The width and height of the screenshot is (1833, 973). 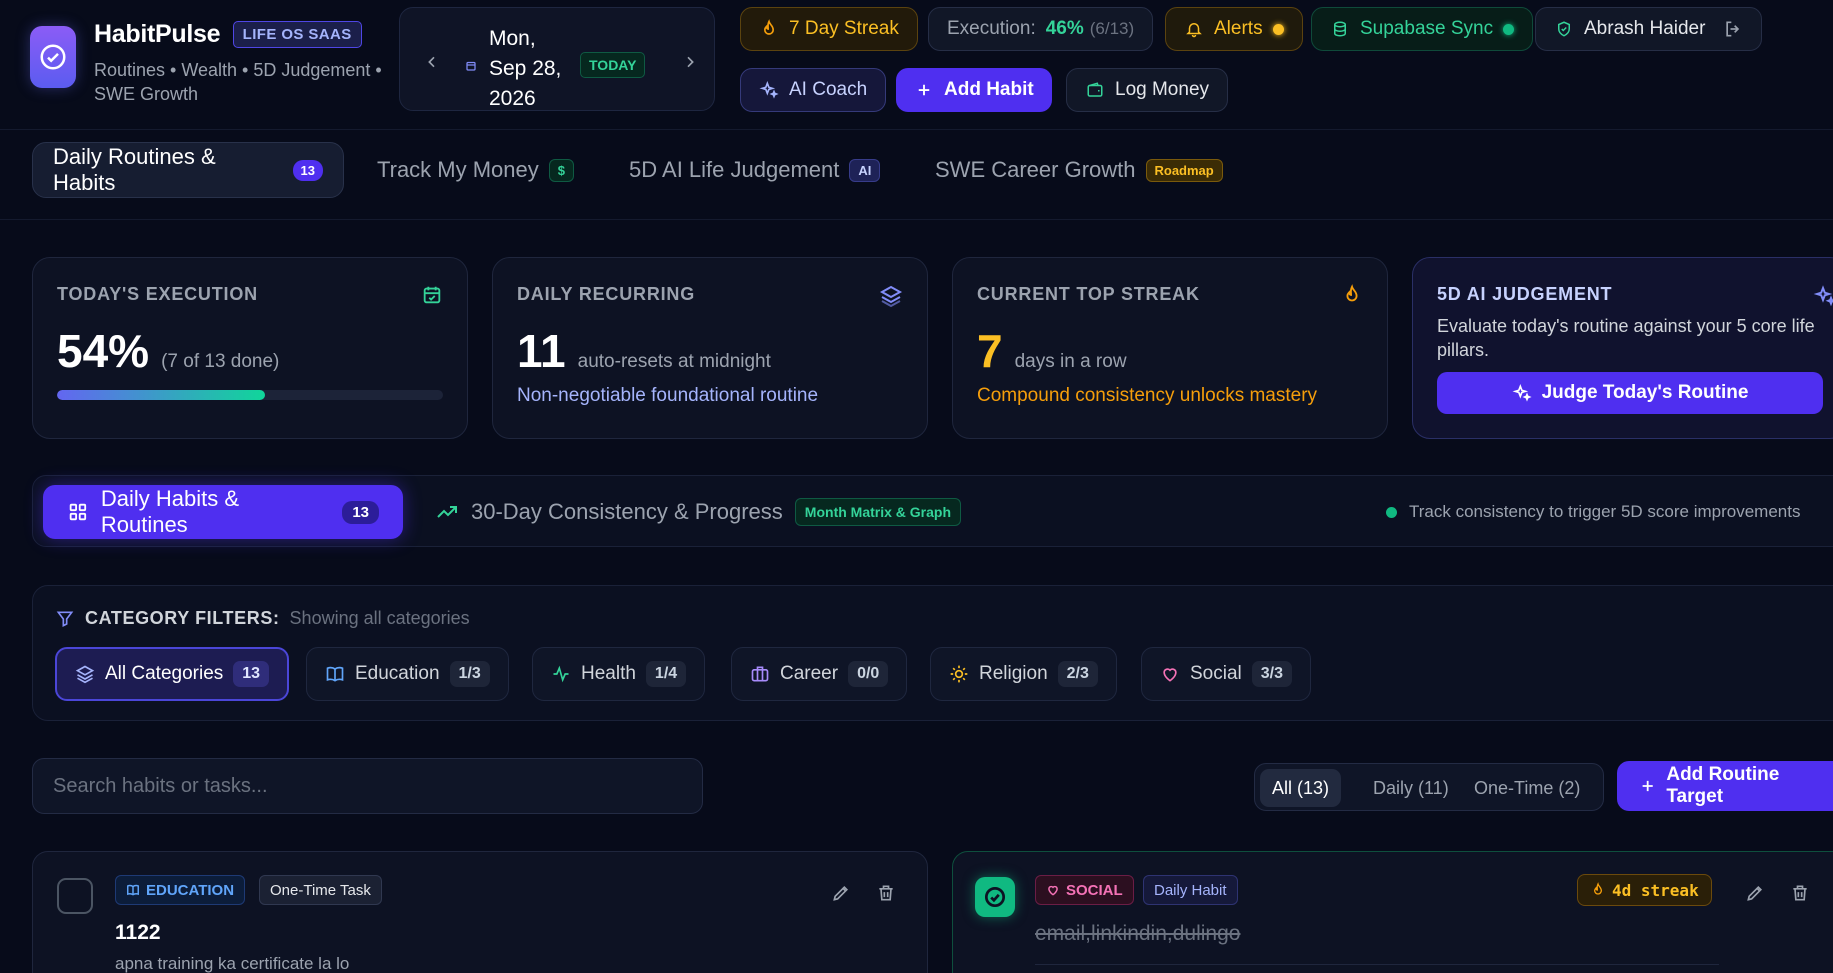 What do you see at coordinates (974, 90) in the screenshot?
I see `add-habit-button: Add Habit` at bounding box center [974, 90].